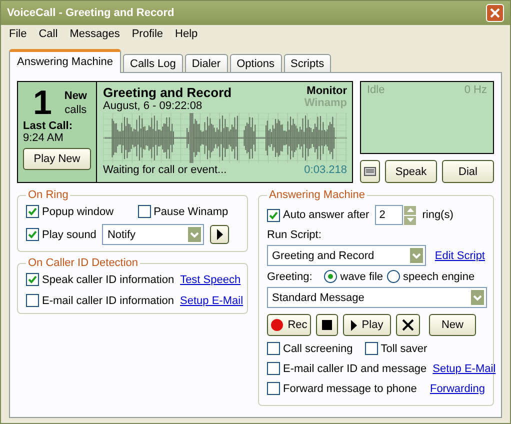 The width and height of the screenshot is (511, 424). What do you see at coordinates (95, 34) in the screenshot?
I see `menu-item: Messages` at bounding box center [95, 34].